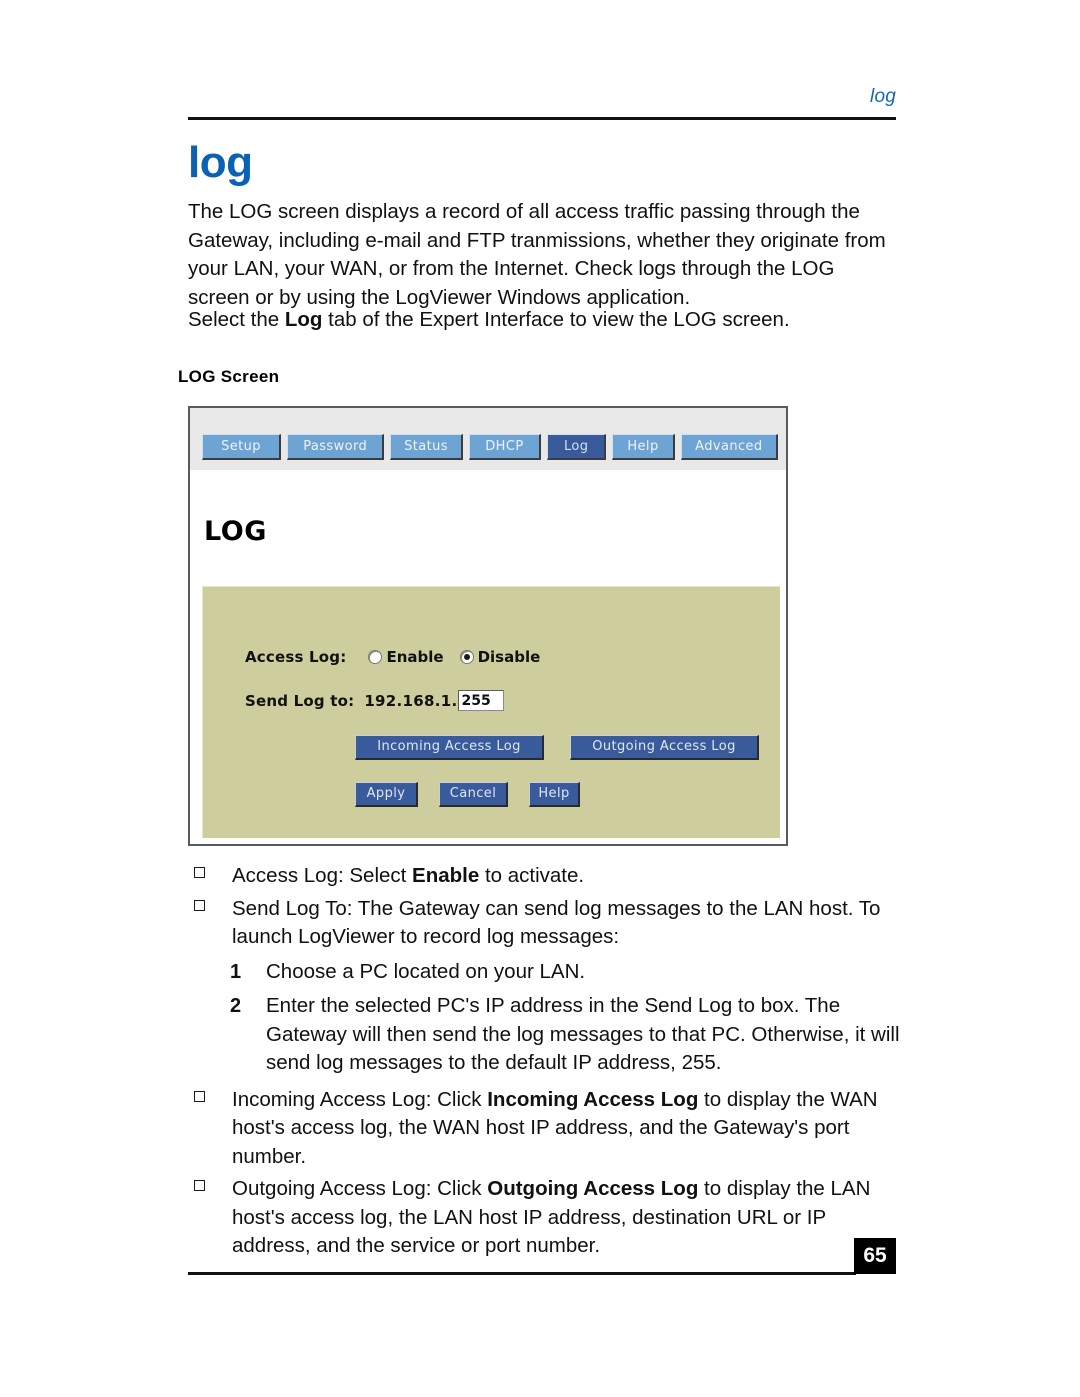 This screenshot has height=1397, width=1080. Describe the element at coordinates (300, 700) in the screenshot. I see `send-log-label: Send Log to:` at that location.